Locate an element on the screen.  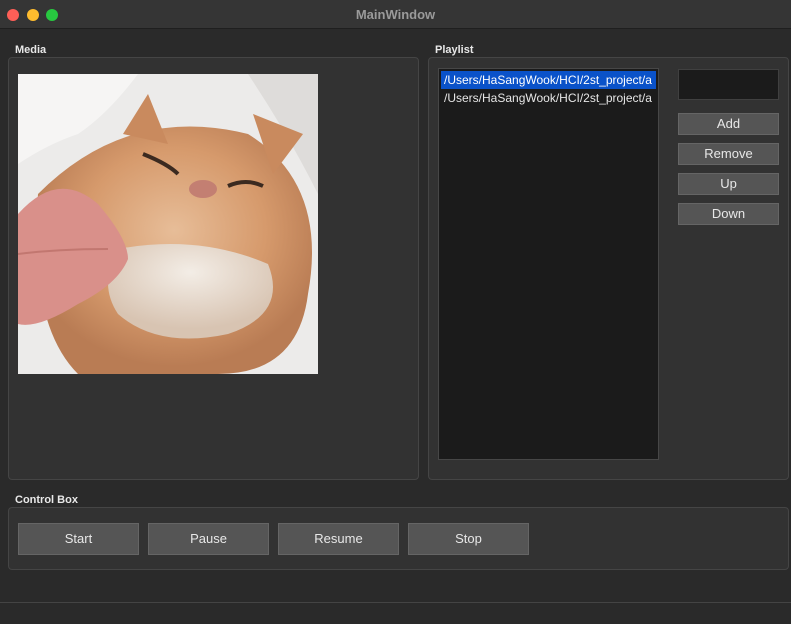
window-title: MainWindow is located at coordinates (395, 14).